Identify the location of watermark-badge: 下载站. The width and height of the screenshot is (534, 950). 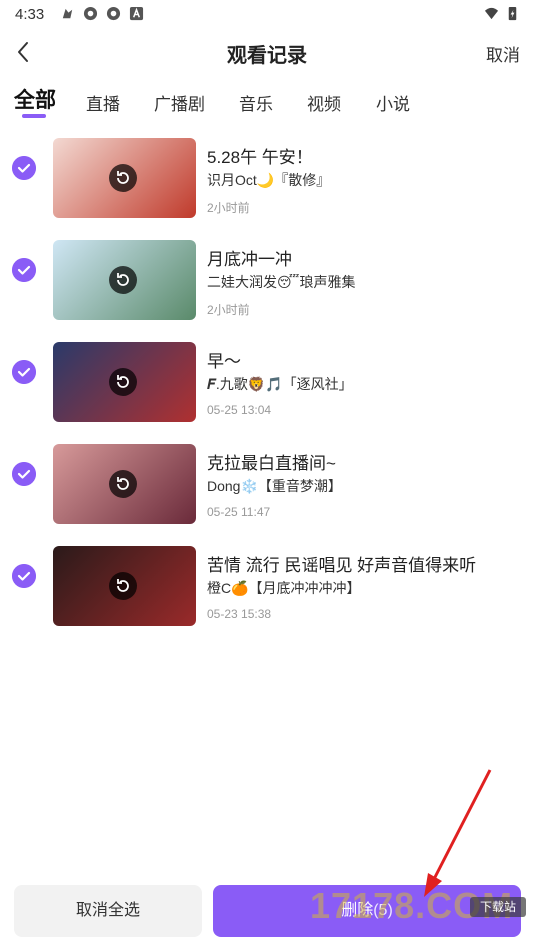
(498, 907).